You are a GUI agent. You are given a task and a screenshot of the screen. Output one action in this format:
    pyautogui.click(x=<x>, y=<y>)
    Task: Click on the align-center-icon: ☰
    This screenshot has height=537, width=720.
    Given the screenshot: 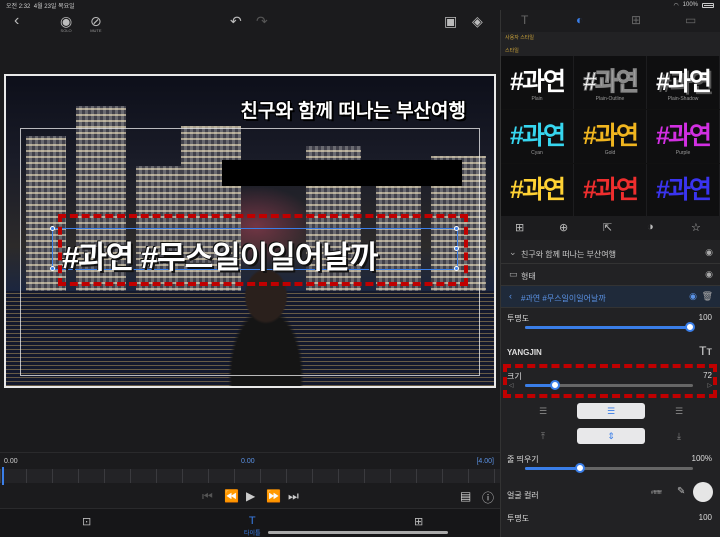 What is the action you would take?
    pyautogui.click(x=611, y=411)
    